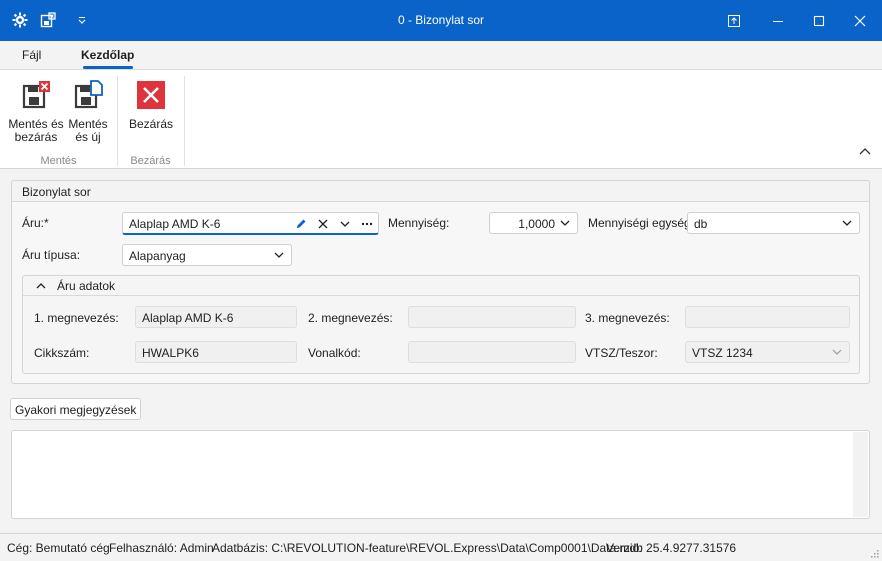 The image size is (882, 561). Describe the element at coordinates (88, 112) in the screenshot. I see `save-and-new-button: Mentés és új` at that location.